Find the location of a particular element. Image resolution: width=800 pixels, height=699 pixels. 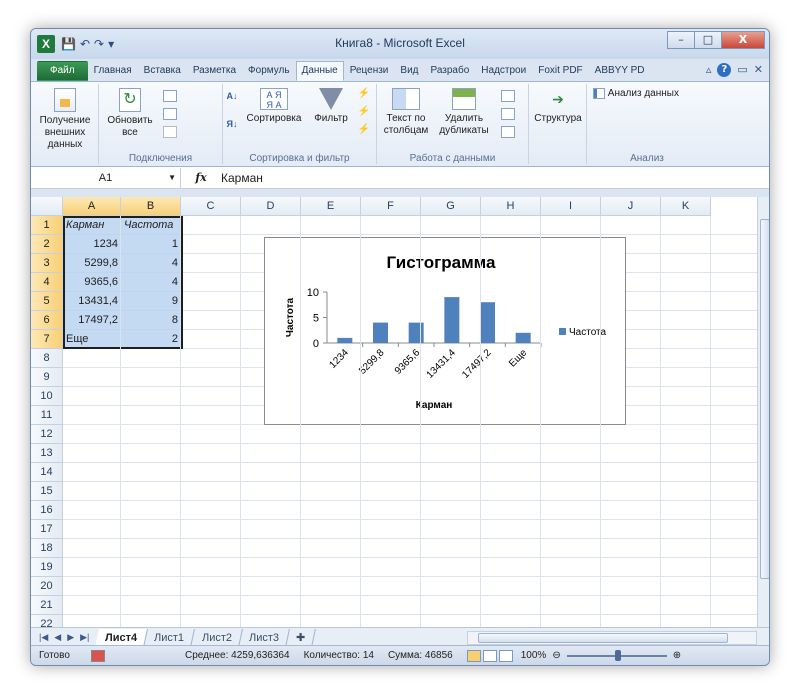

vertical-scrollbar is located at coordinates (763, 412).